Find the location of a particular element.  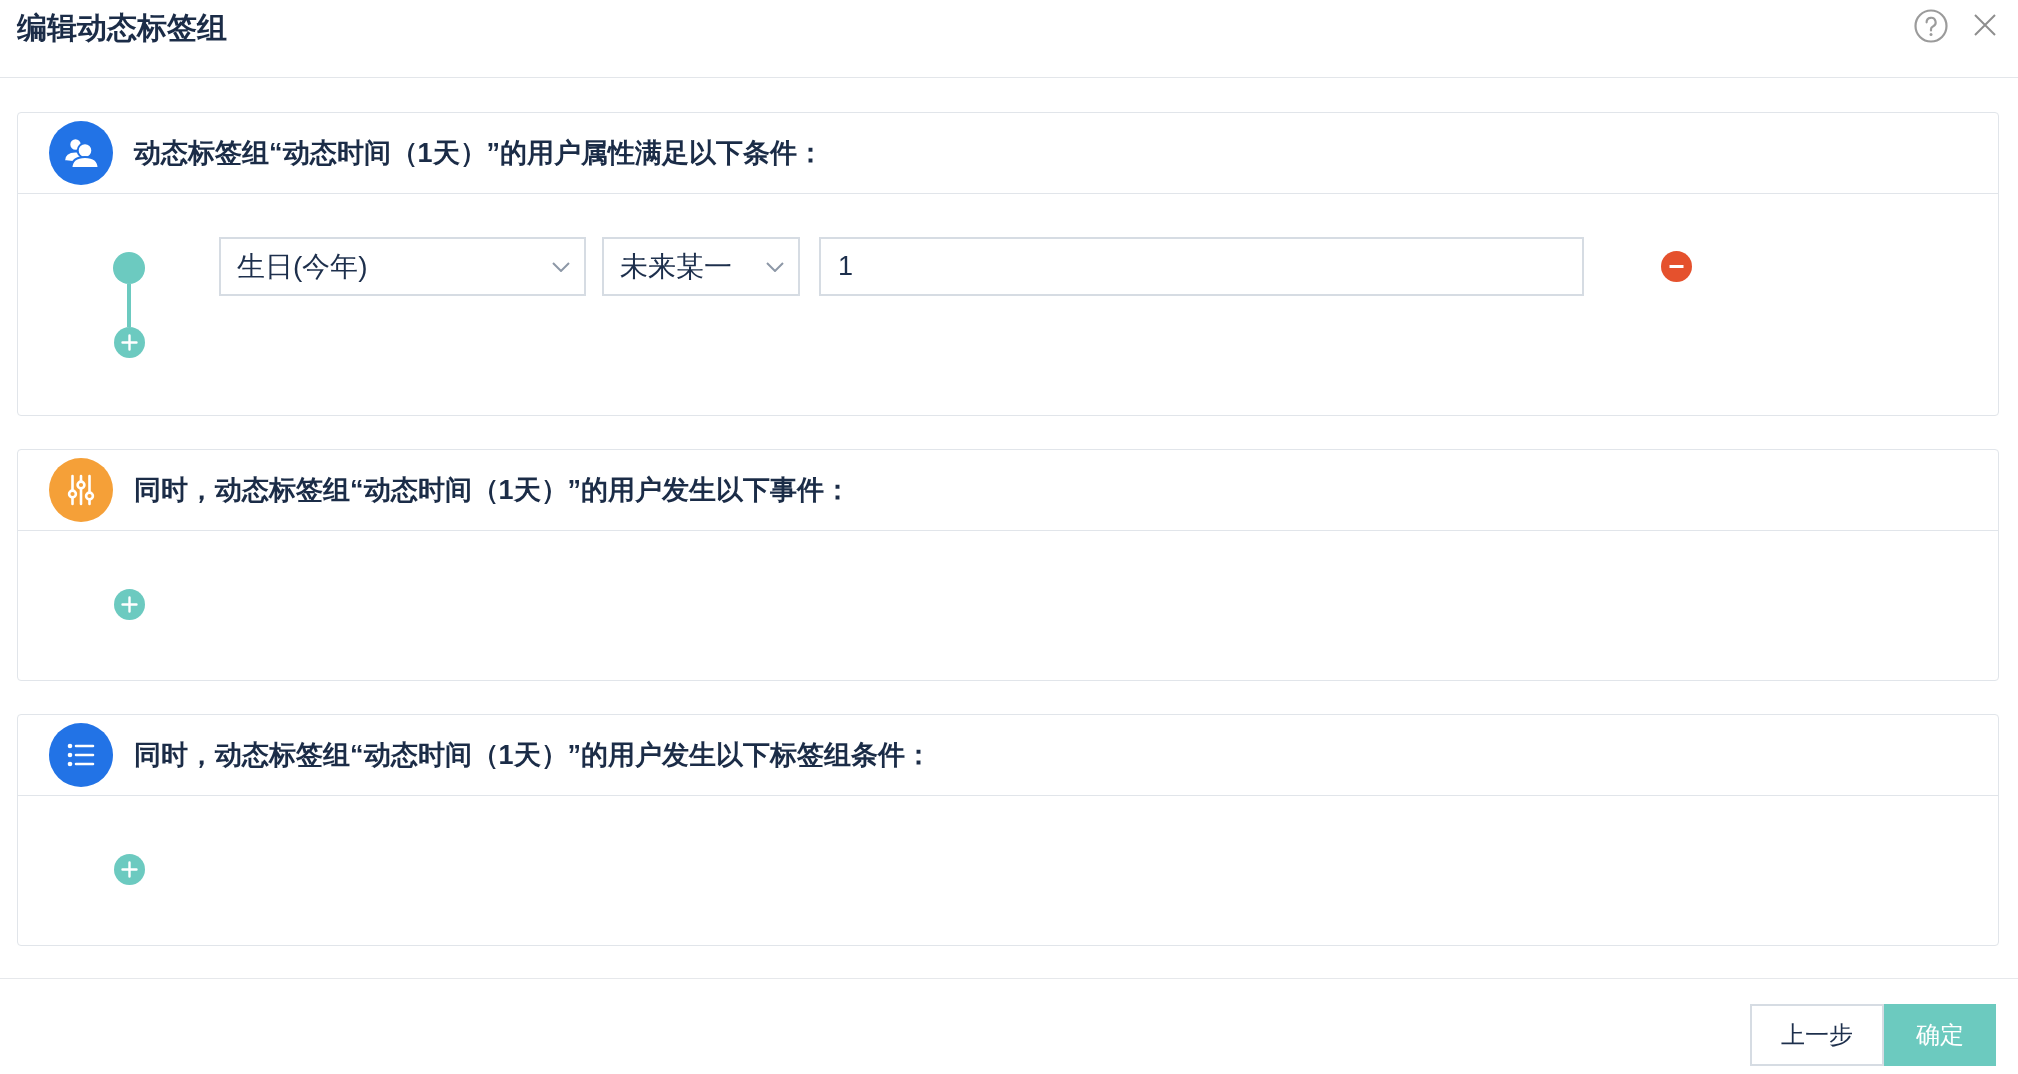

section-title: 同时，动态标签组“动态时间（1天）”的用户发生以下标签组条件： is located at coordinates (533, 755).